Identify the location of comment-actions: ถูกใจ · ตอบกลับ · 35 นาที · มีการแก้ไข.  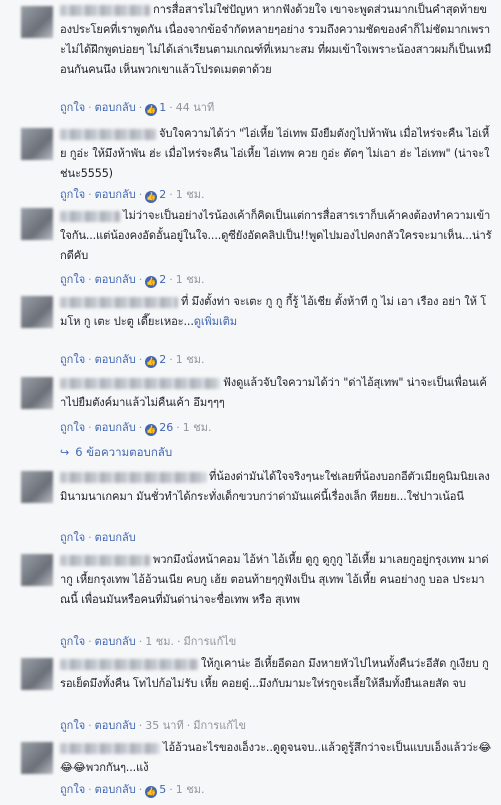
(153, 725).